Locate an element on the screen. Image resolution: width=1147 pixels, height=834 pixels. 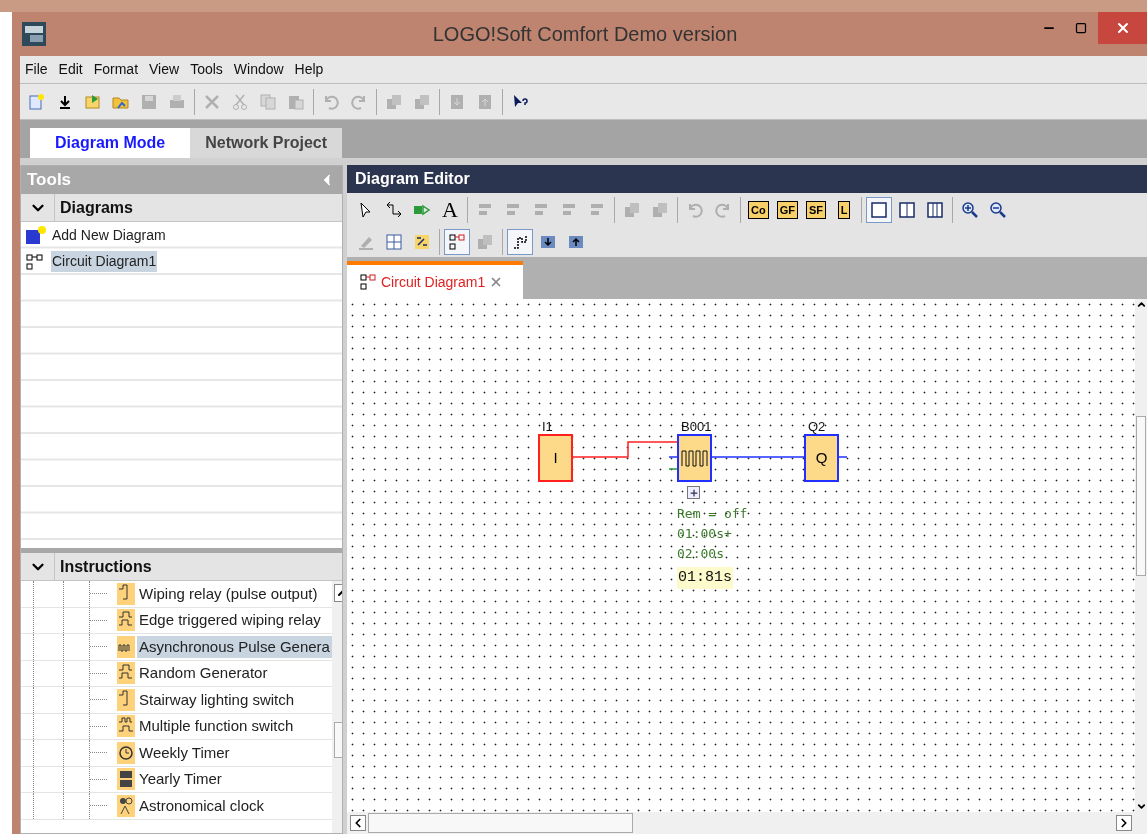
instruction-item: Stairway lighting switch is located at coordinates (217, 699).